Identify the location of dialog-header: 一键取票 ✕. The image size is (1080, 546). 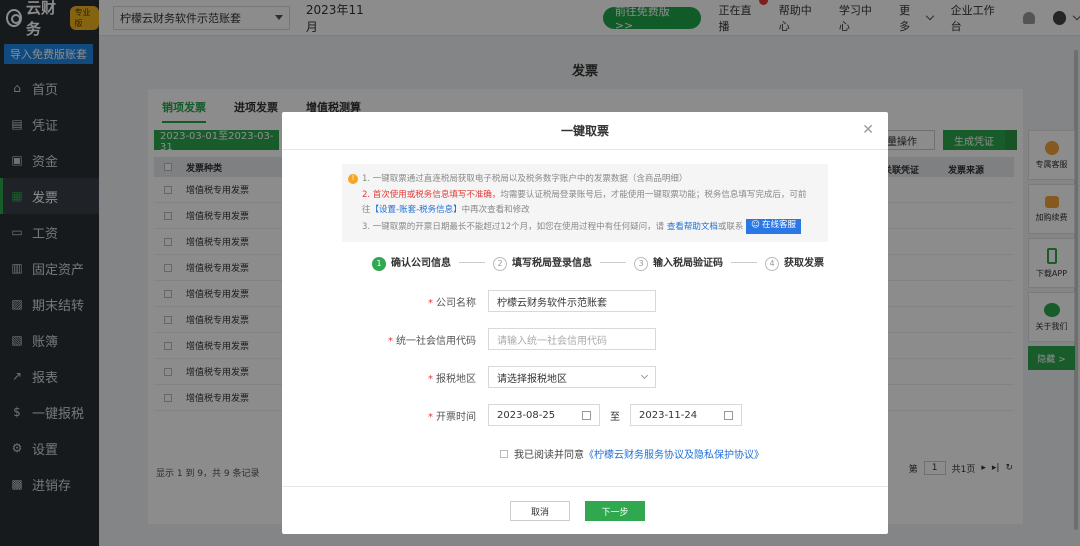
(585, 131).